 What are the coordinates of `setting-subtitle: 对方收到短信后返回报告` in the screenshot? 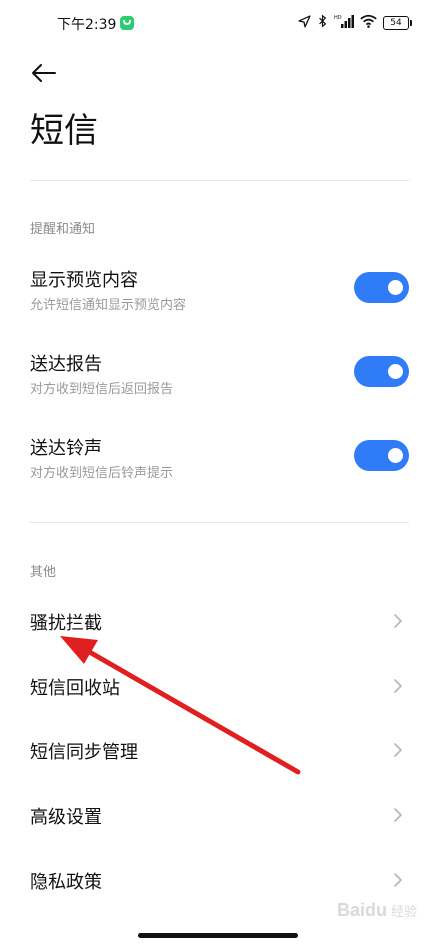 It's located at (102, 389).